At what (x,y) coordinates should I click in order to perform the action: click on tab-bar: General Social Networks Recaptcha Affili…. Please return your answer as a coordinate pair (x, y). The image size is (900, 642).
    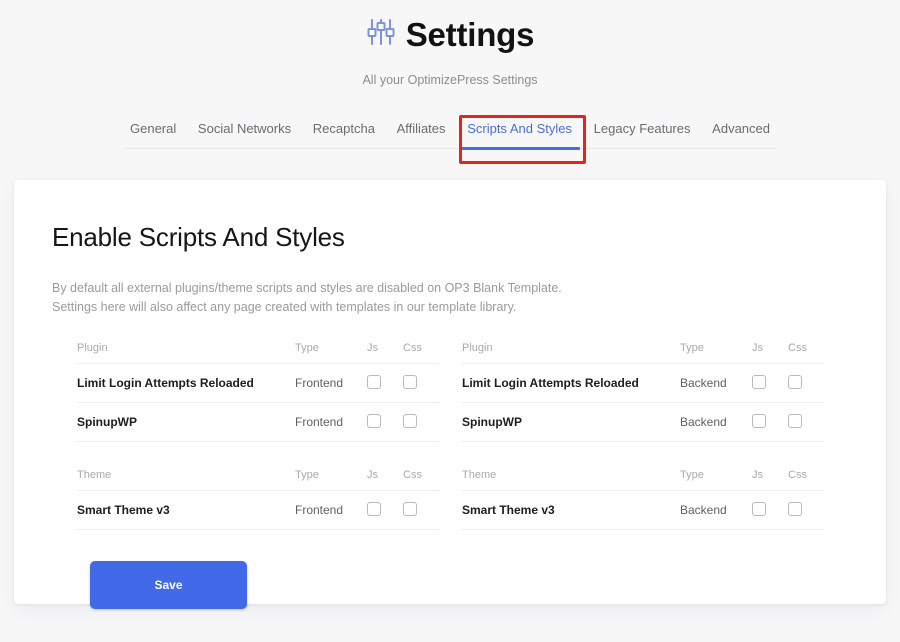
    Looking at the image, I should click on (450, 130).